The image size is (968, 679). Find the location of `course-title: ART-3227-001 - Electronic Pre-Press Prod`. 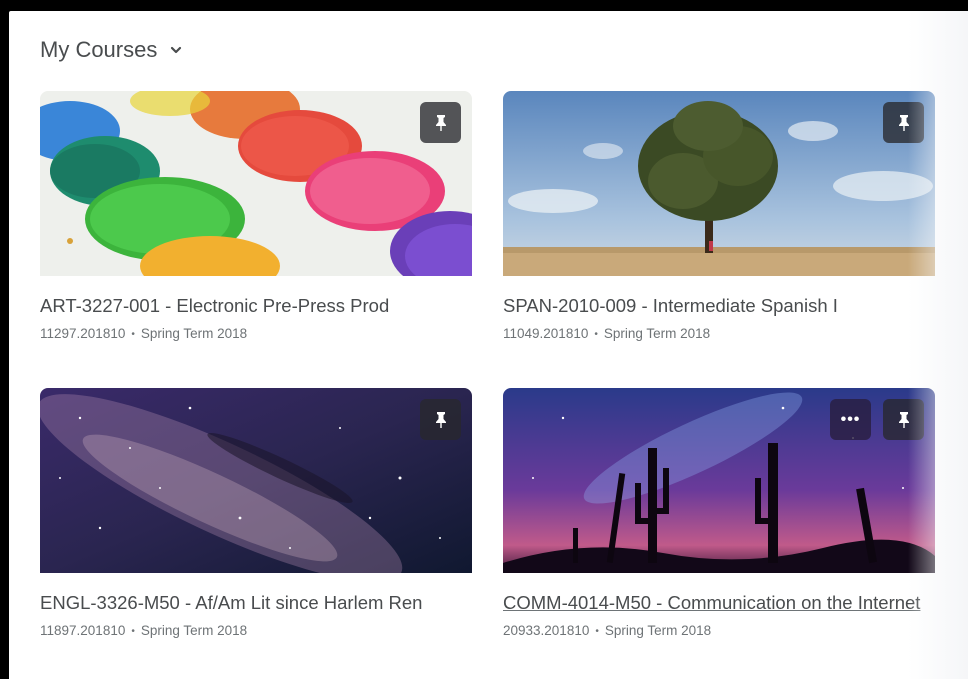

course-title: ART-3227-001 - Electronic Pre-Press Prod is located at coordinates (256, 305).